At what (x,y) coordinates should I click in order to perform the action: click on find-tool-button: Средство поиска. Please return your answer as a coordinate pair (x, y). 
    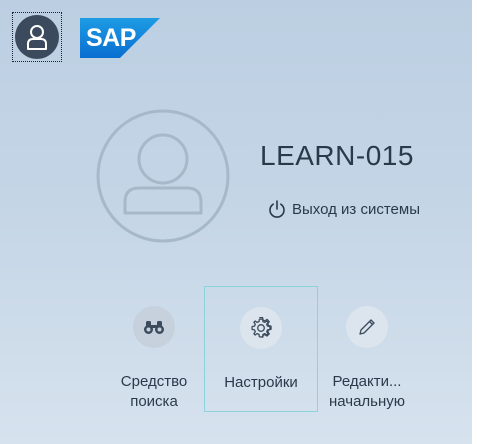
    Looking at the image, I should click on (154, 349).